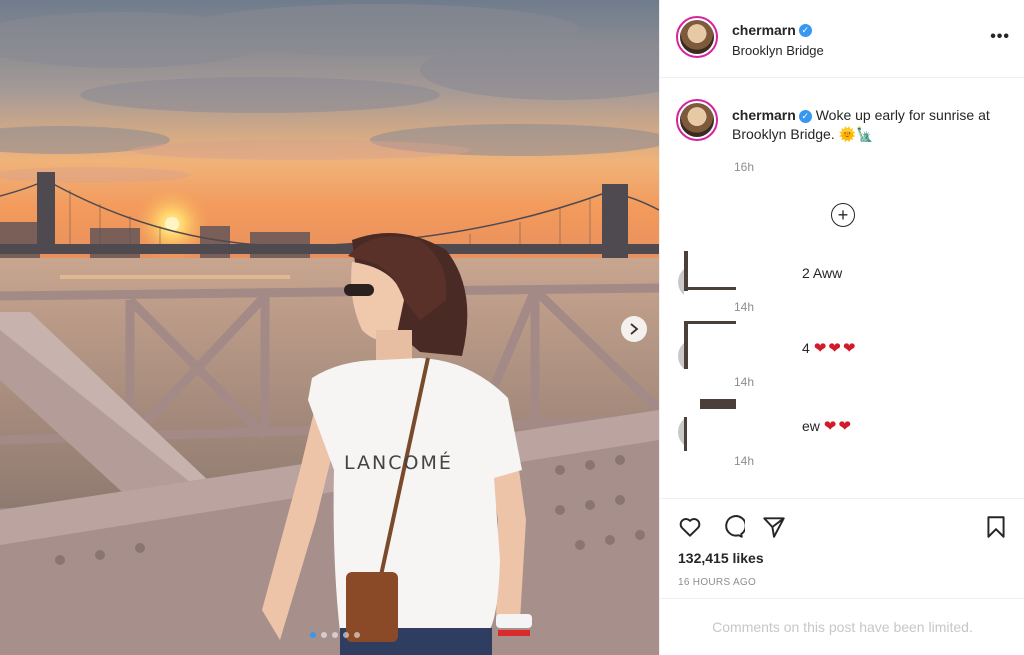 The width and height of the screenshot is (1024, 655). Describe the element at coordinates (1000, 37) in the screenshot. I see `more-options-icon: •••` at that location.